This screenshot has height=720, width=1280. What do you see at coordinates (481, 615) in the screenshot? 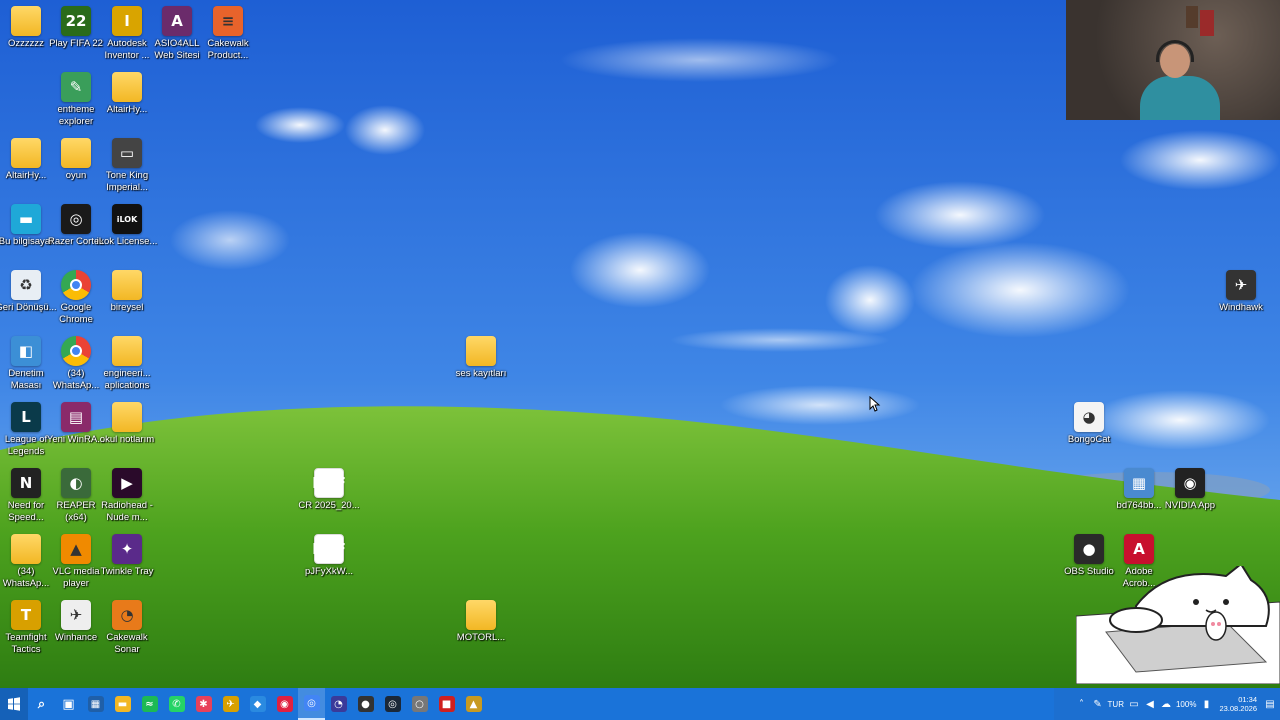
I see `folder-zip-icon` at bounding box center [481, 615].